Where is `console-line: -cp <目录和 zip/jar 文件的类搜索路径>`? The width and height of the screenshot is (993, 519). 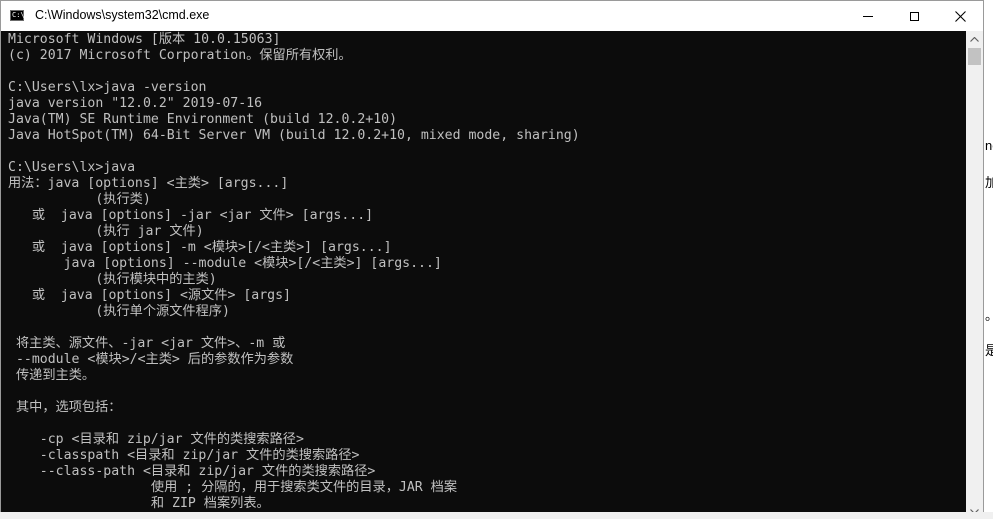 console-line: -cp <目录和 zip/jar 文件的类搜索路径> is located at coordinates (156, 439).